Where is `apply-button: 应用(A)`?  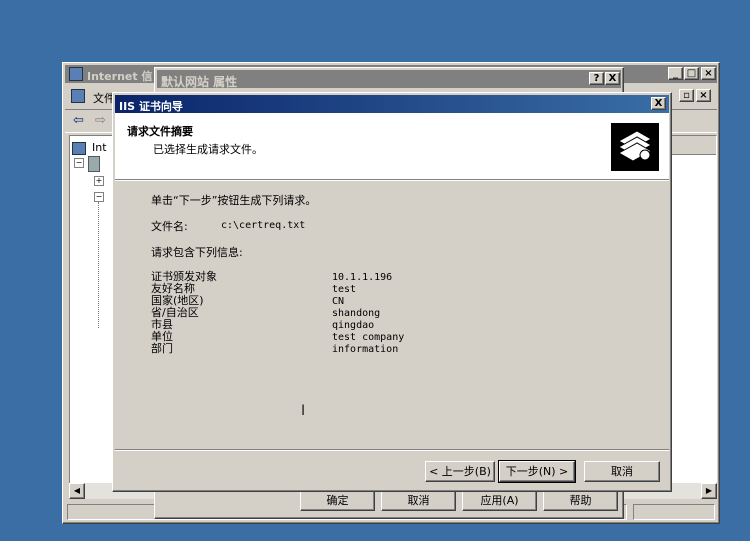 apply-button: 应用(A) is located at coordinates (499, 500).